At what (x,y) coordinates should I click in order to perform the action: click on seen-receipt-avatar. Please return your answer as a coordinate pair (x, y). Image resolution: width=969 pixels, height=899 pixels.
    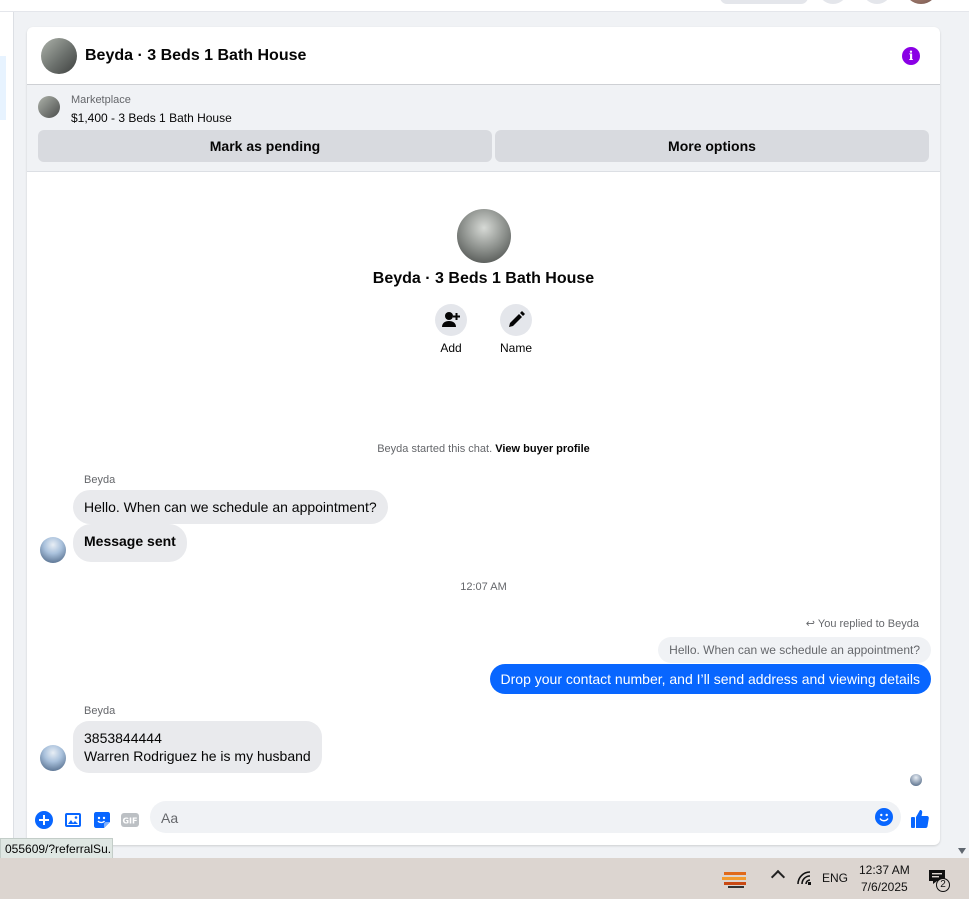
    Looking at the image, I should click on (916, 780).